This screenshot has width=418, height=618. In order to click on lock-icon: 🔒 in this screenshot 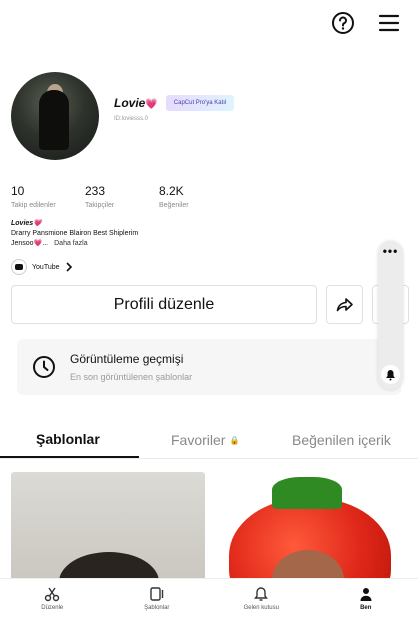, I will do `click(234, 440)`.